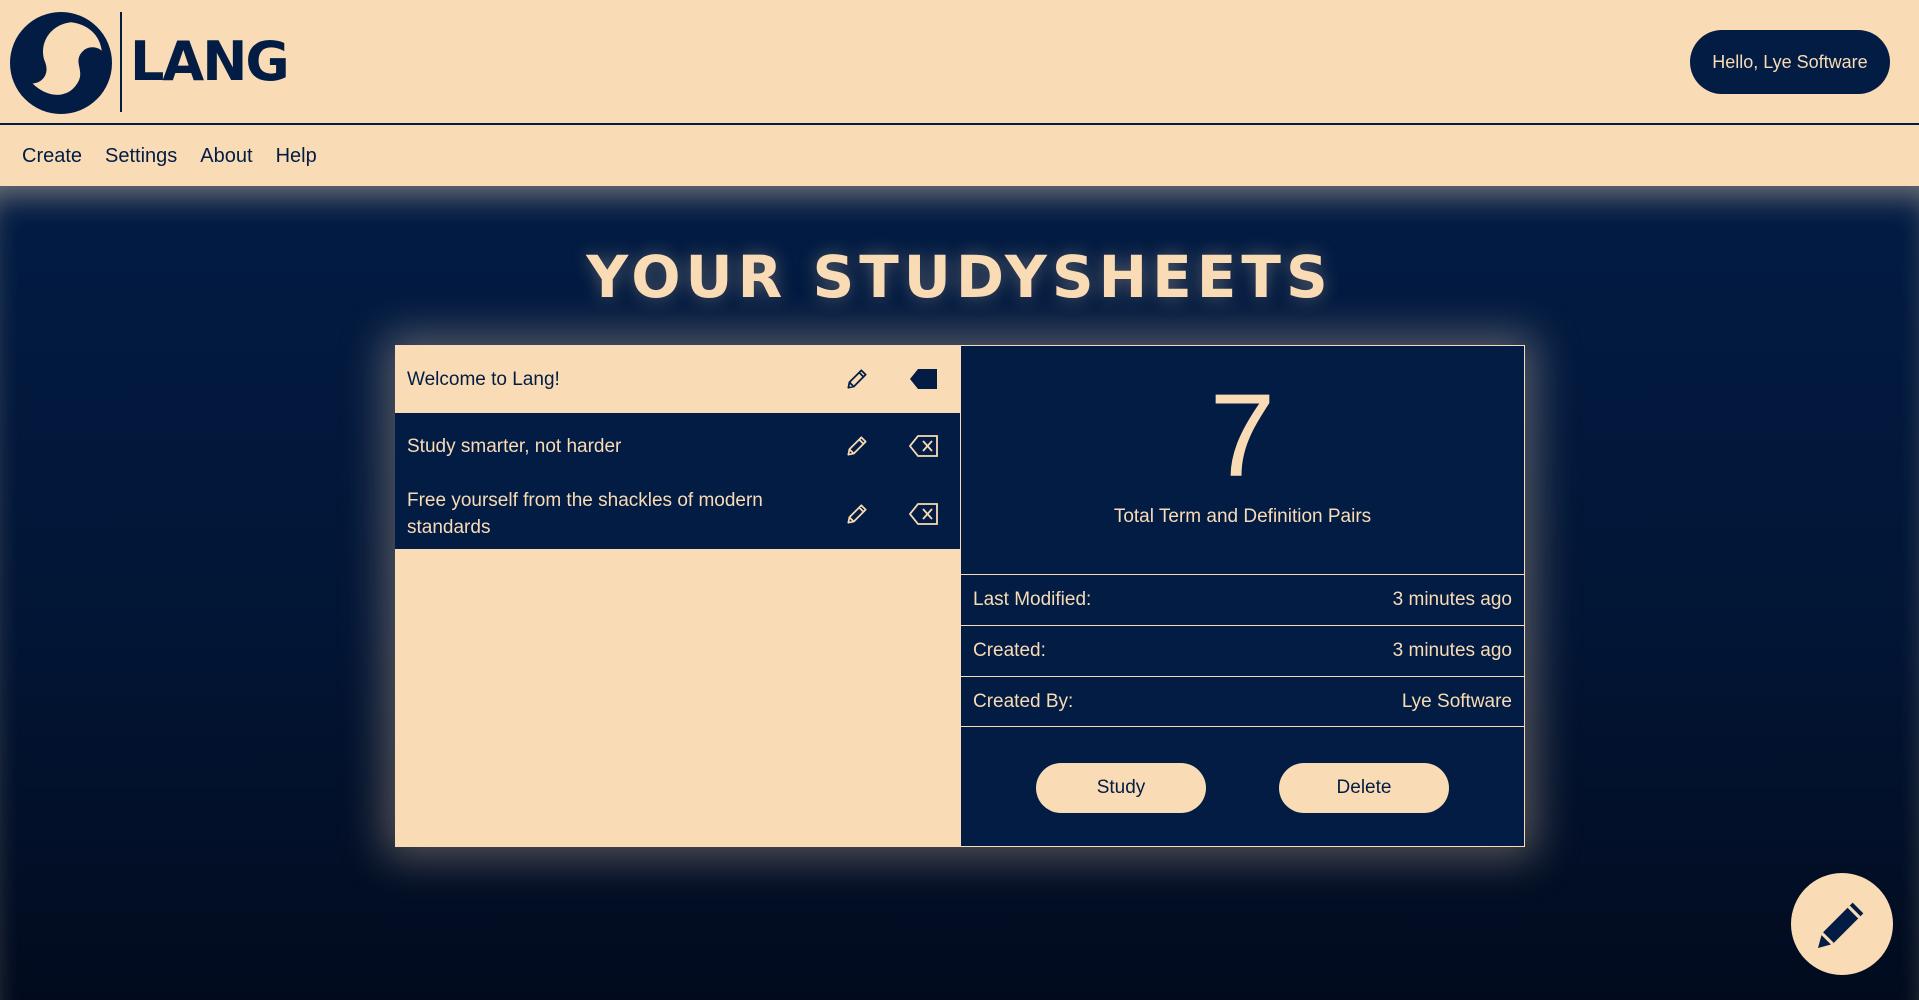 The height and width of the screenshot is (1000, 1919). What do you see at coordinates (483, 379) in the screenshot?
I see `studysheet-title: Welcome to Lang!` at bounding box center [483, 379].